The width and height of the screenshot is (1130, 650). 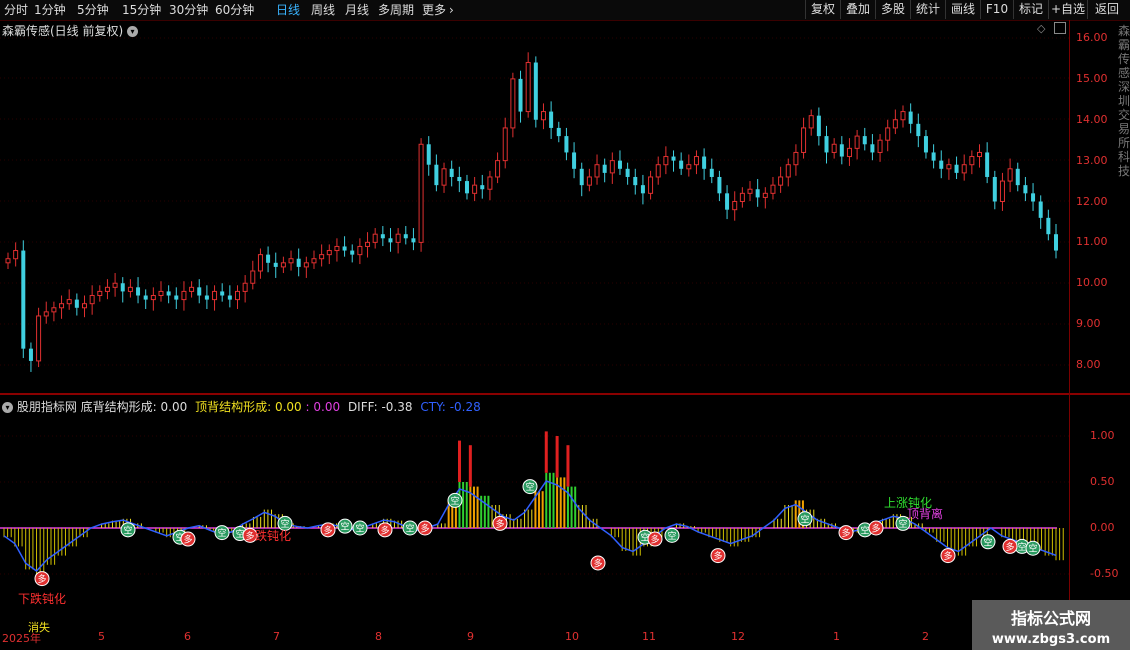 I want to click on stats-button: 统计, so click(x=927, y=9).